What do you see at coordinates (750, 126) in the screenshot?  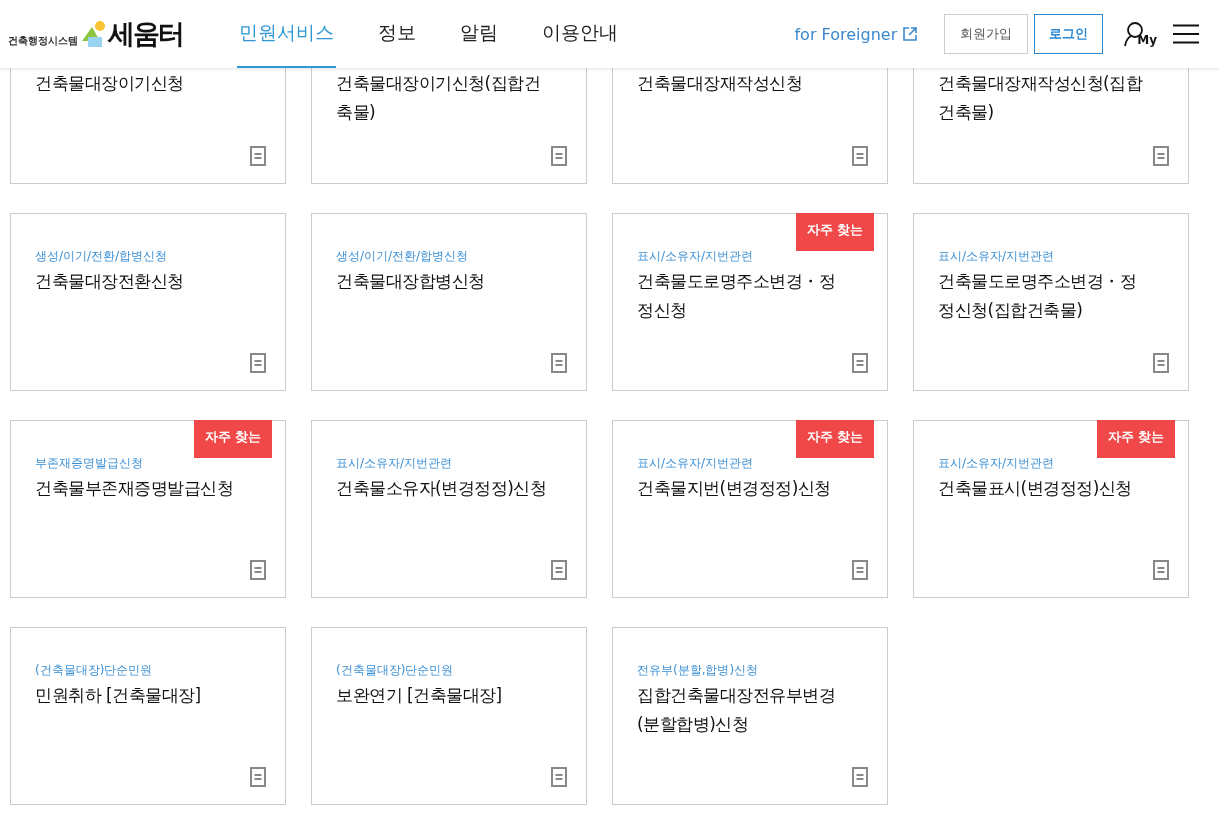 I see `service-card: 건축물대장재작성신청` at bounding box center [750, 126].